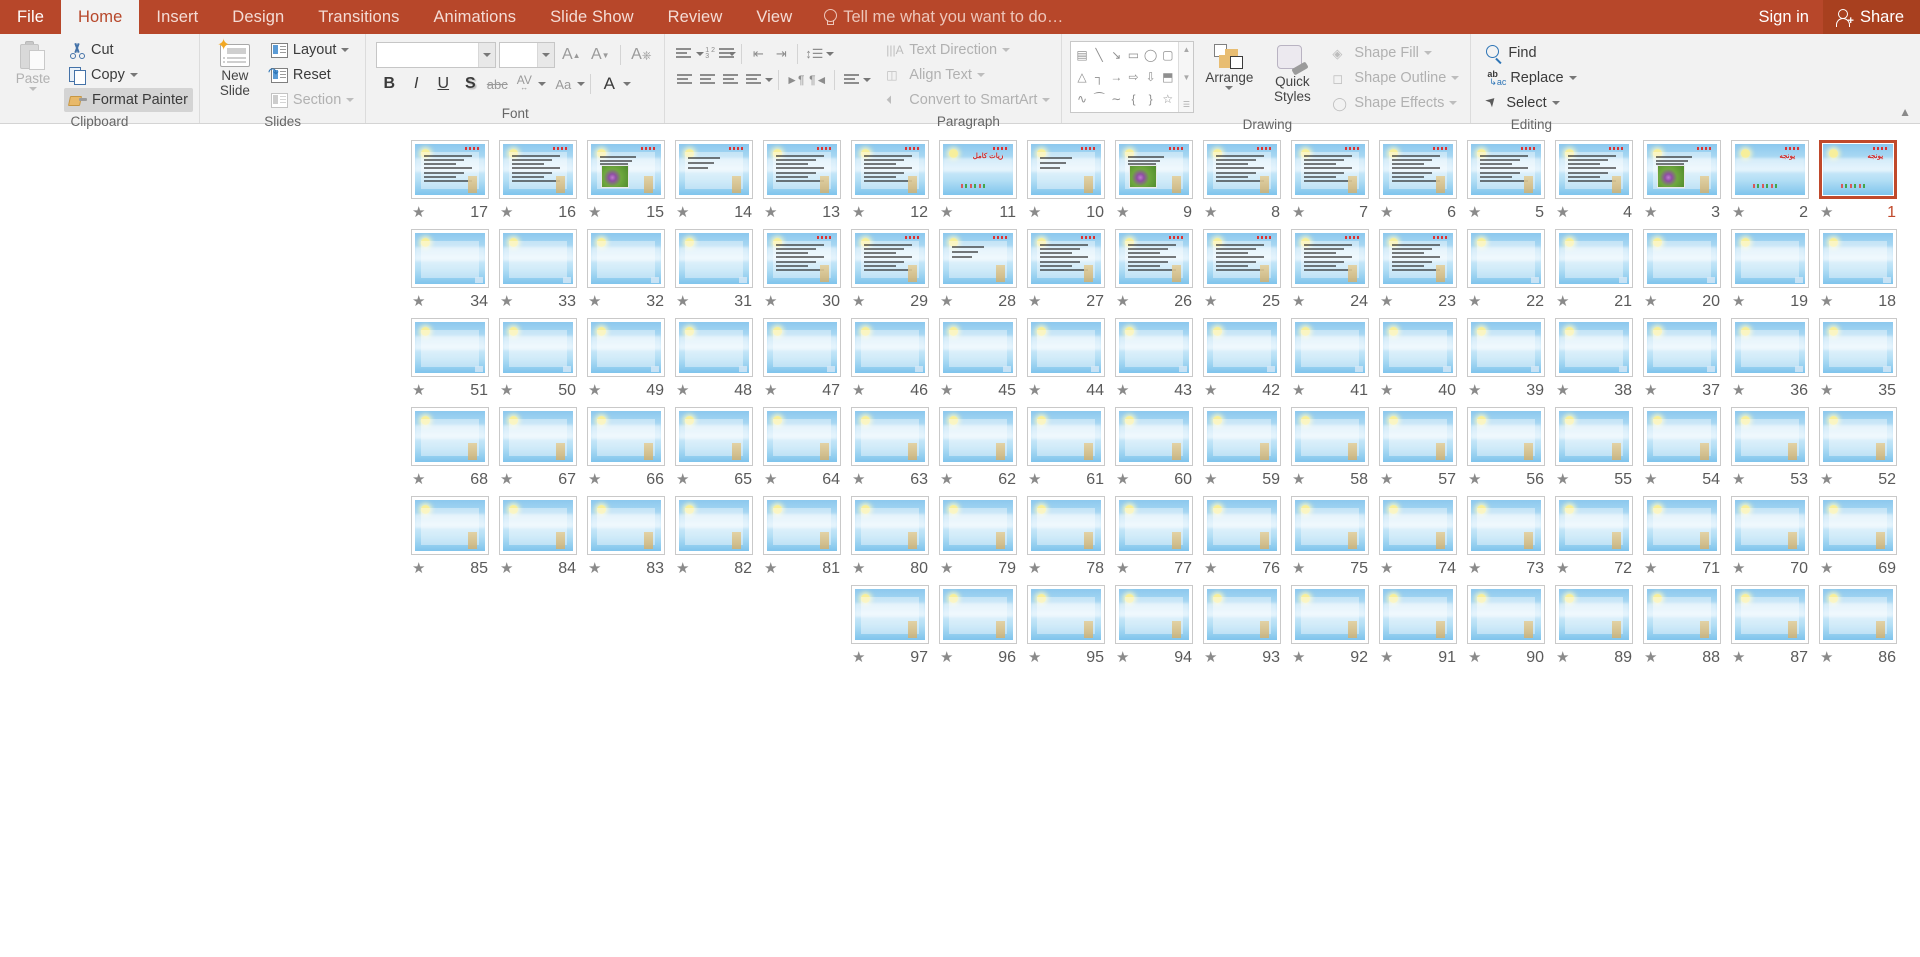  Describe the element at coordinates (1784, 17) in the screenshot. I see `sign-in-button: Sign in` at that location.